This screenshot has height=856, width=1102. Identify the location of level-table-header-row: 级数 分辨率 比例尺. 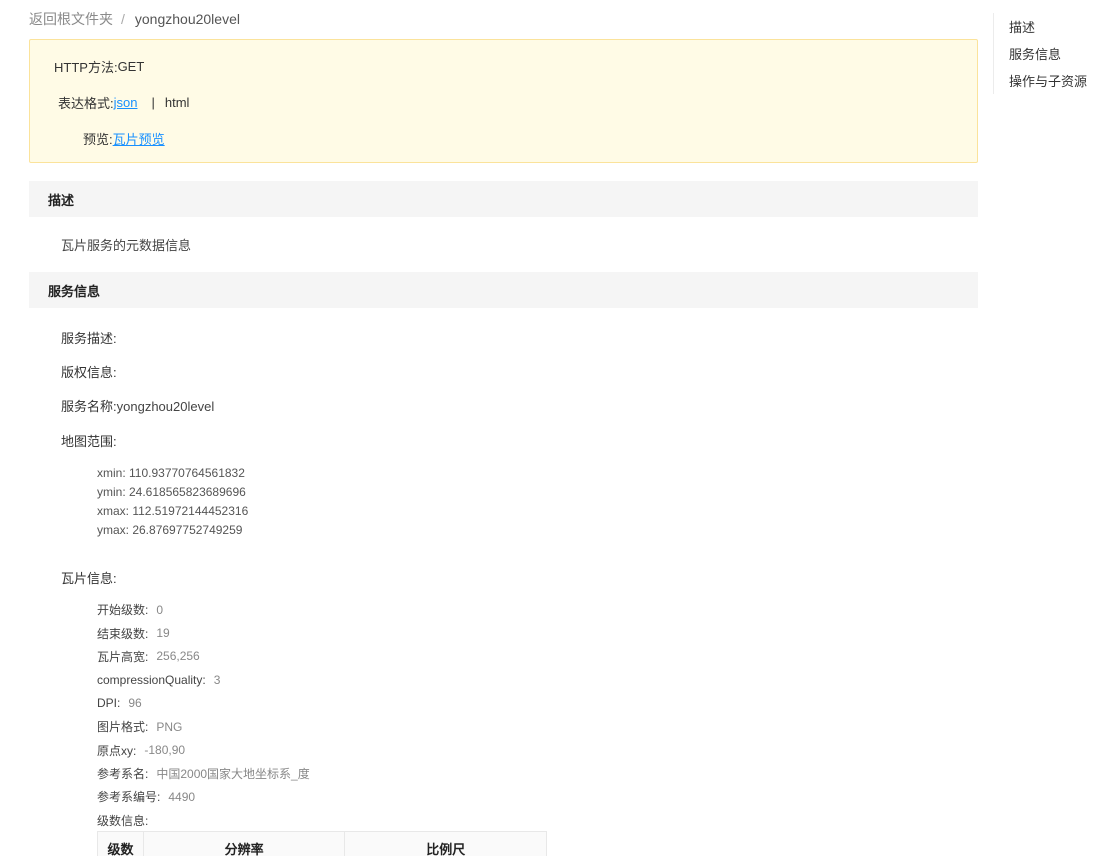
(322, 843).